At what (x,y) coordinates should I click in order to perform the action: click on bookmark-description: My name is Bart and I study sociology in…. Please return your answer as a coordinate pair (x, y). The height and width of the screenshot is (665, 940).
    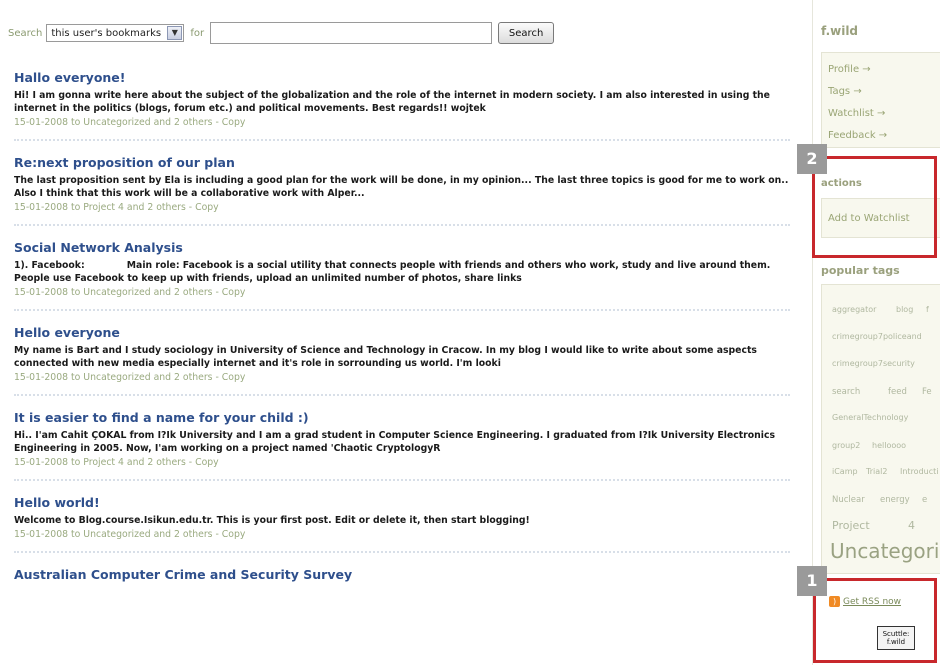
    Looking at the image, I should click on (385, 357).